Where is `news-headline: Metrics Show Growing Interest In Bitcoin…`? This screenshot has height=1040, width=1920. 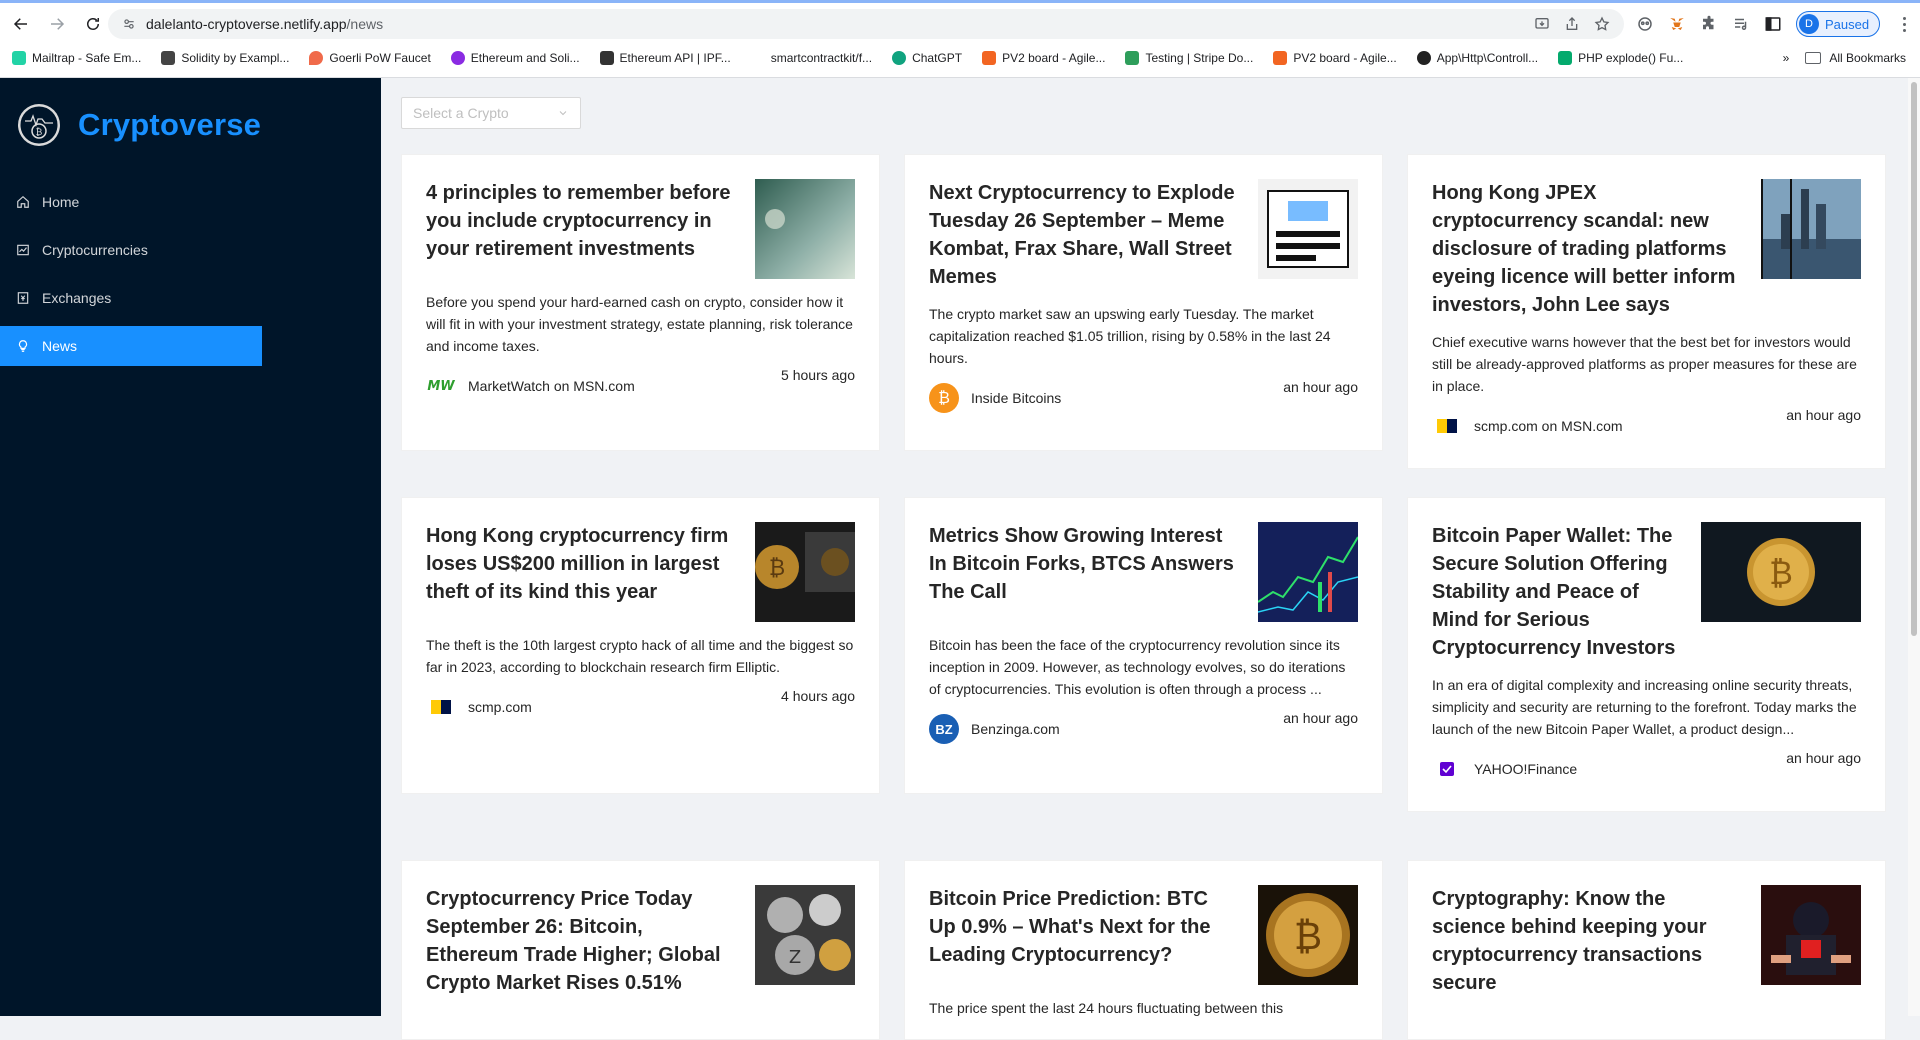 news-headline: Metrics Show Growing Interest In Bitcoin… is located at coordinates (1093, 564).